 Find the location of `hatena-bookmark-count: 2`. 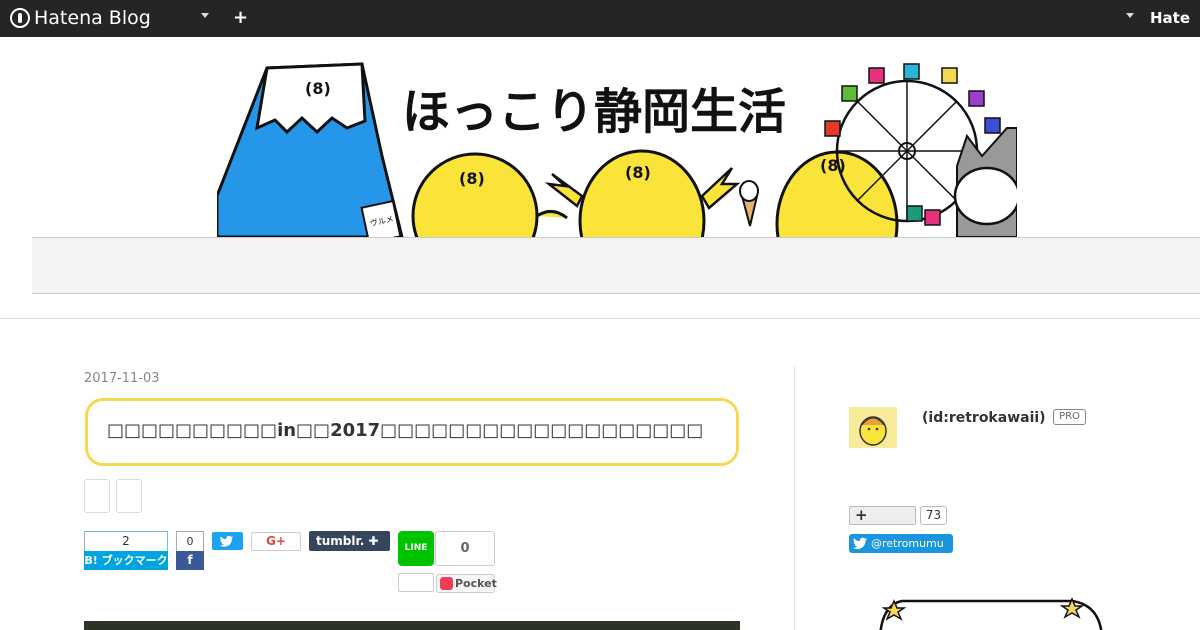

hatena-bookmark-count: 2 is located at coordinates (126, 541).